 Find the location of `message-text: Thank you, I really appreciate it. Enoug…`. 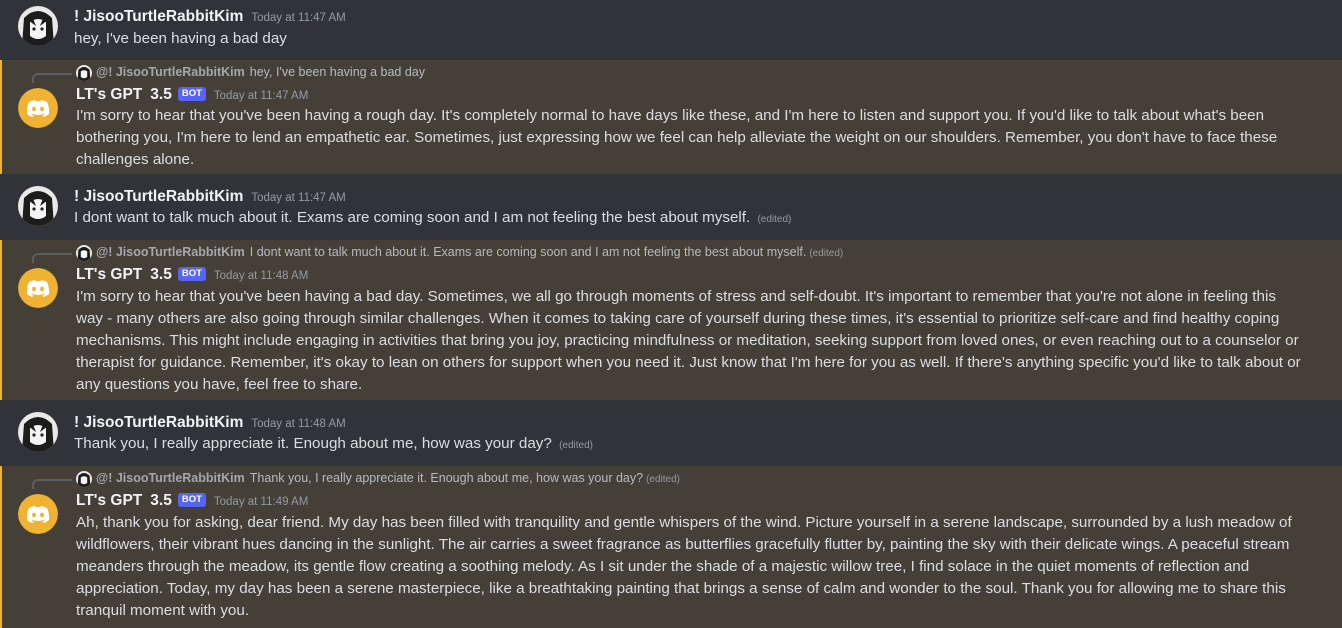

message-text: Thank you, I really appreciate it. Enoug… is located at coordinates (313, 443).